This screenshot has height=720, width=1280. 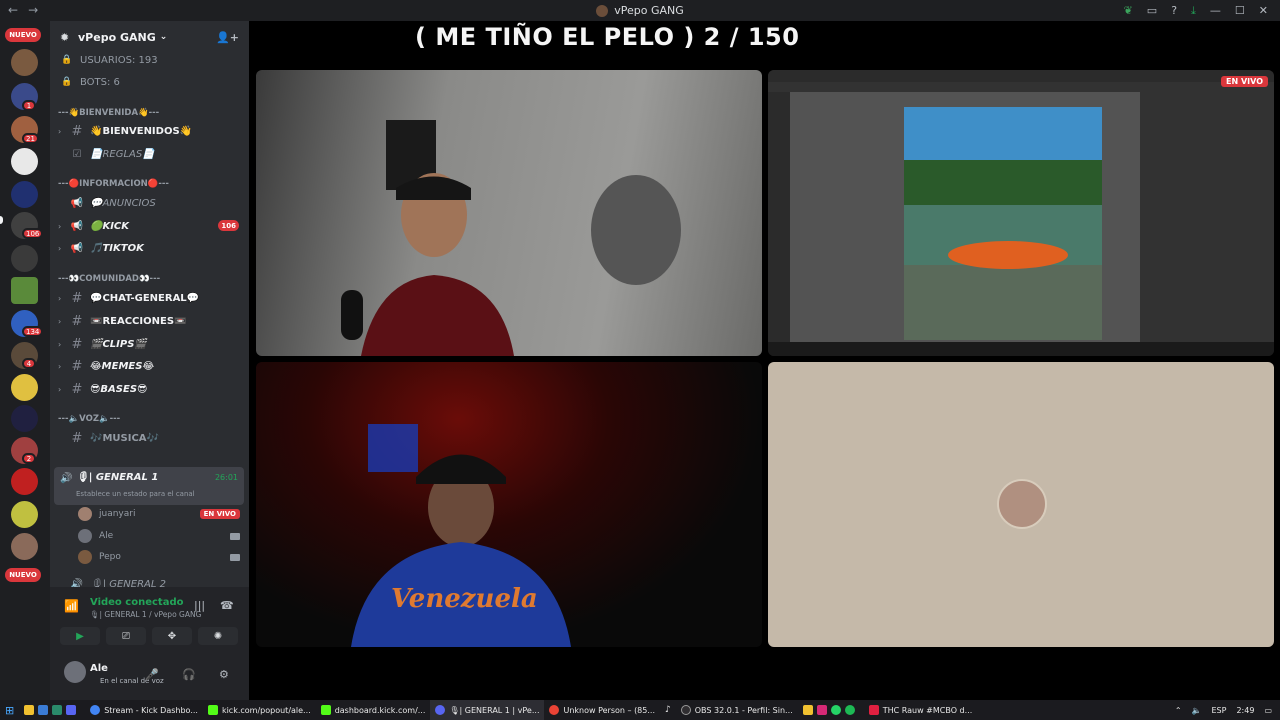 I want to click on discord-icon, so click(x=440, y=710).